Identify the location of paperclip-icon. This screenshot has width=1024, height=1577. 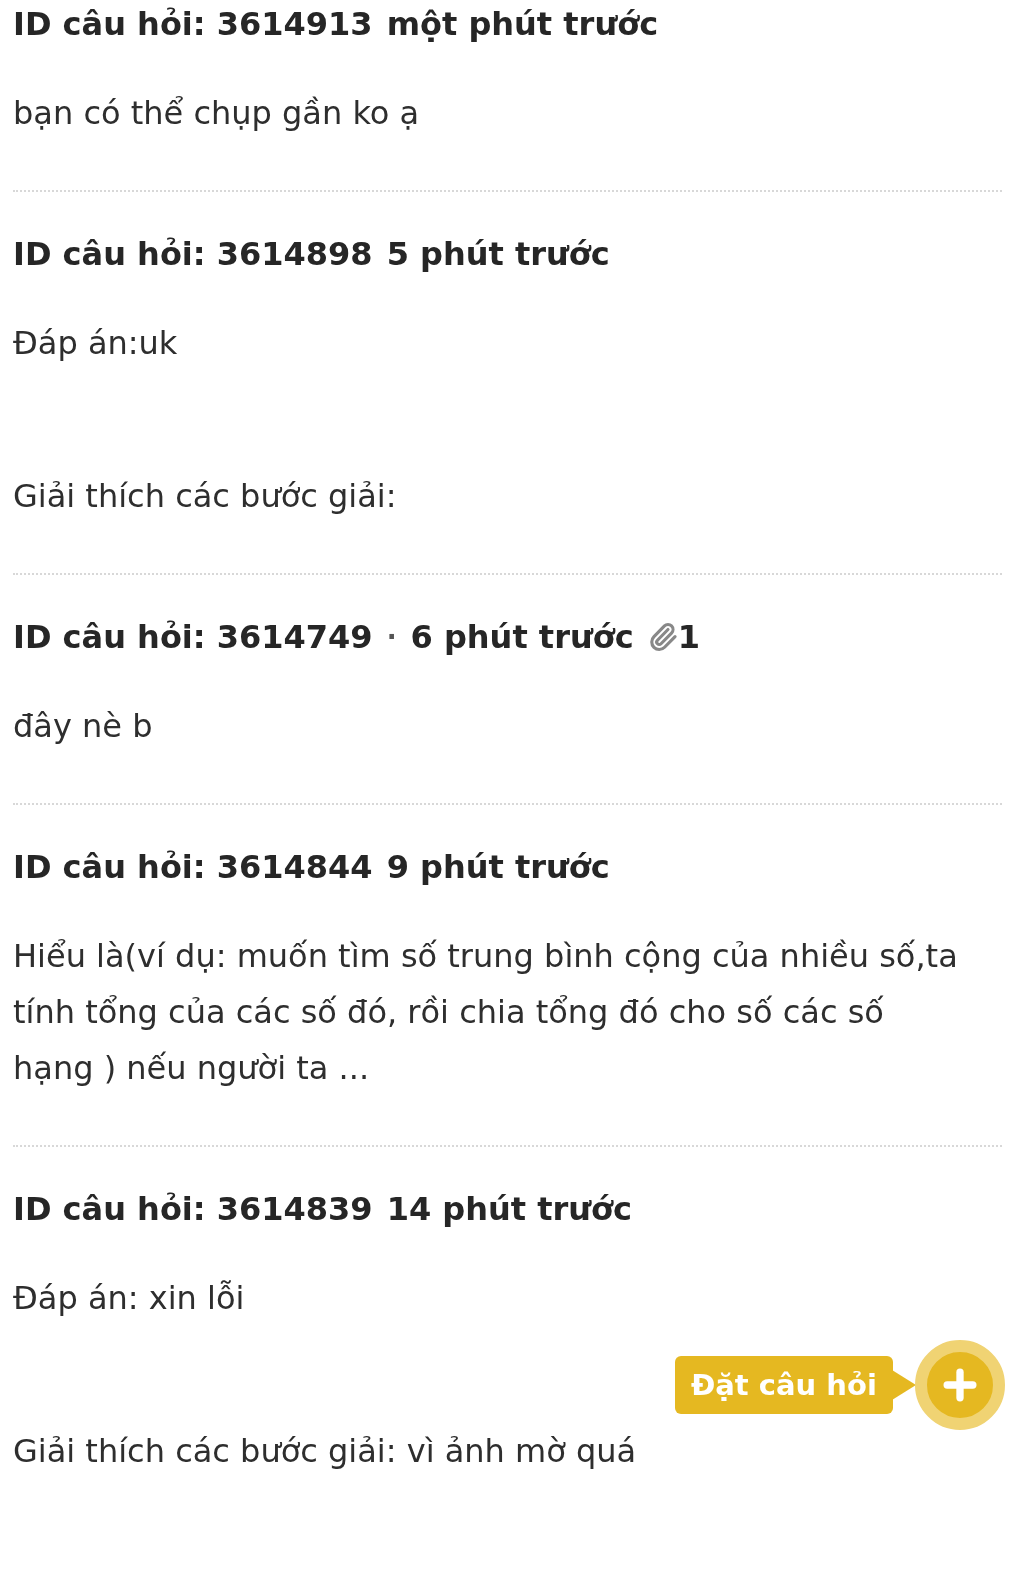
(662, 637).